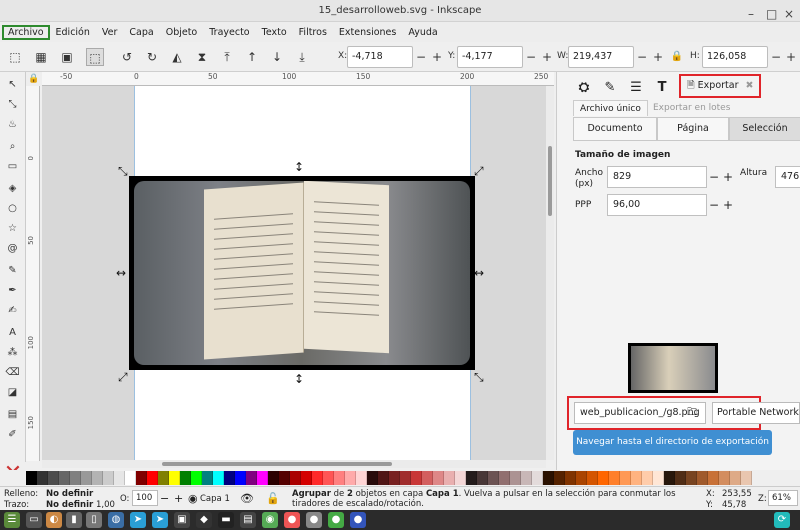  What do you see at coordinates (105, 505) in the screenshot?
I see `stroke-width: 1,00` at bounding box center [105, 505].